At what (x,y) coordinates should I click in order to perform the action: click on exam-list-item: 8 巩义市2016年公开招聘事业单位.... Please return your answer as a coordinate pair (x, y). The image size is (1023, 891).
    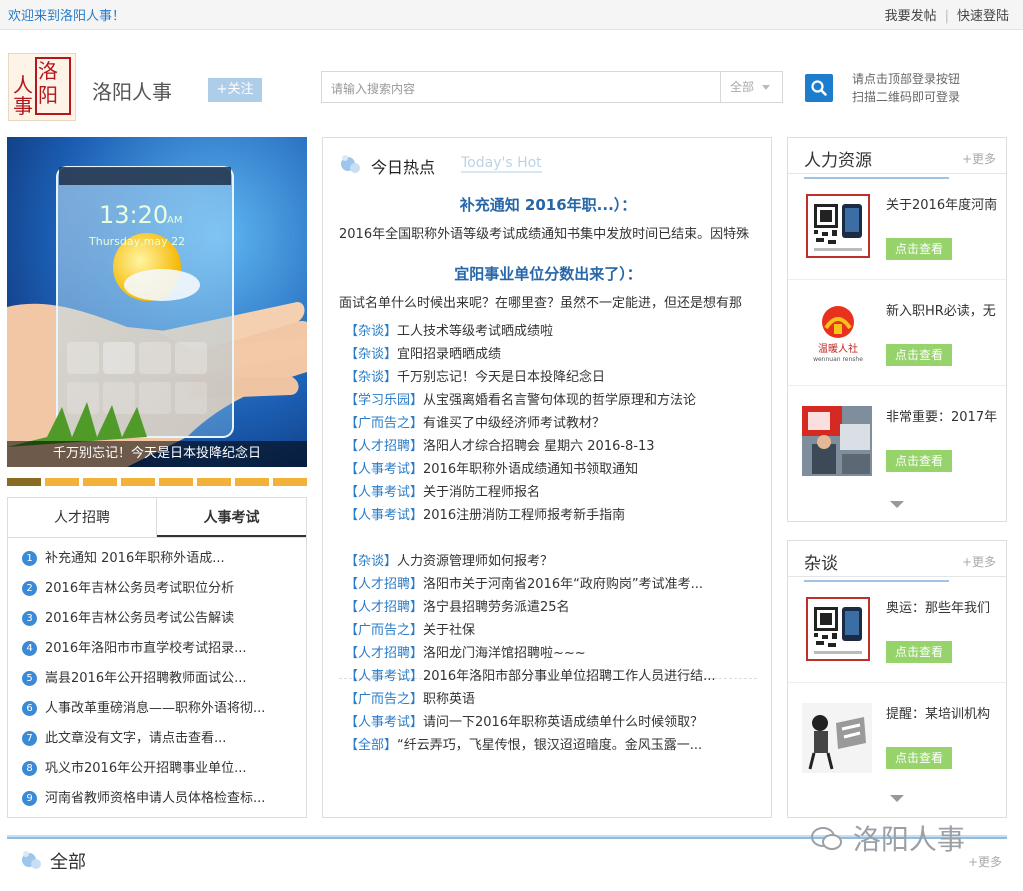
    Looking at the image, I should click on (164, 769).